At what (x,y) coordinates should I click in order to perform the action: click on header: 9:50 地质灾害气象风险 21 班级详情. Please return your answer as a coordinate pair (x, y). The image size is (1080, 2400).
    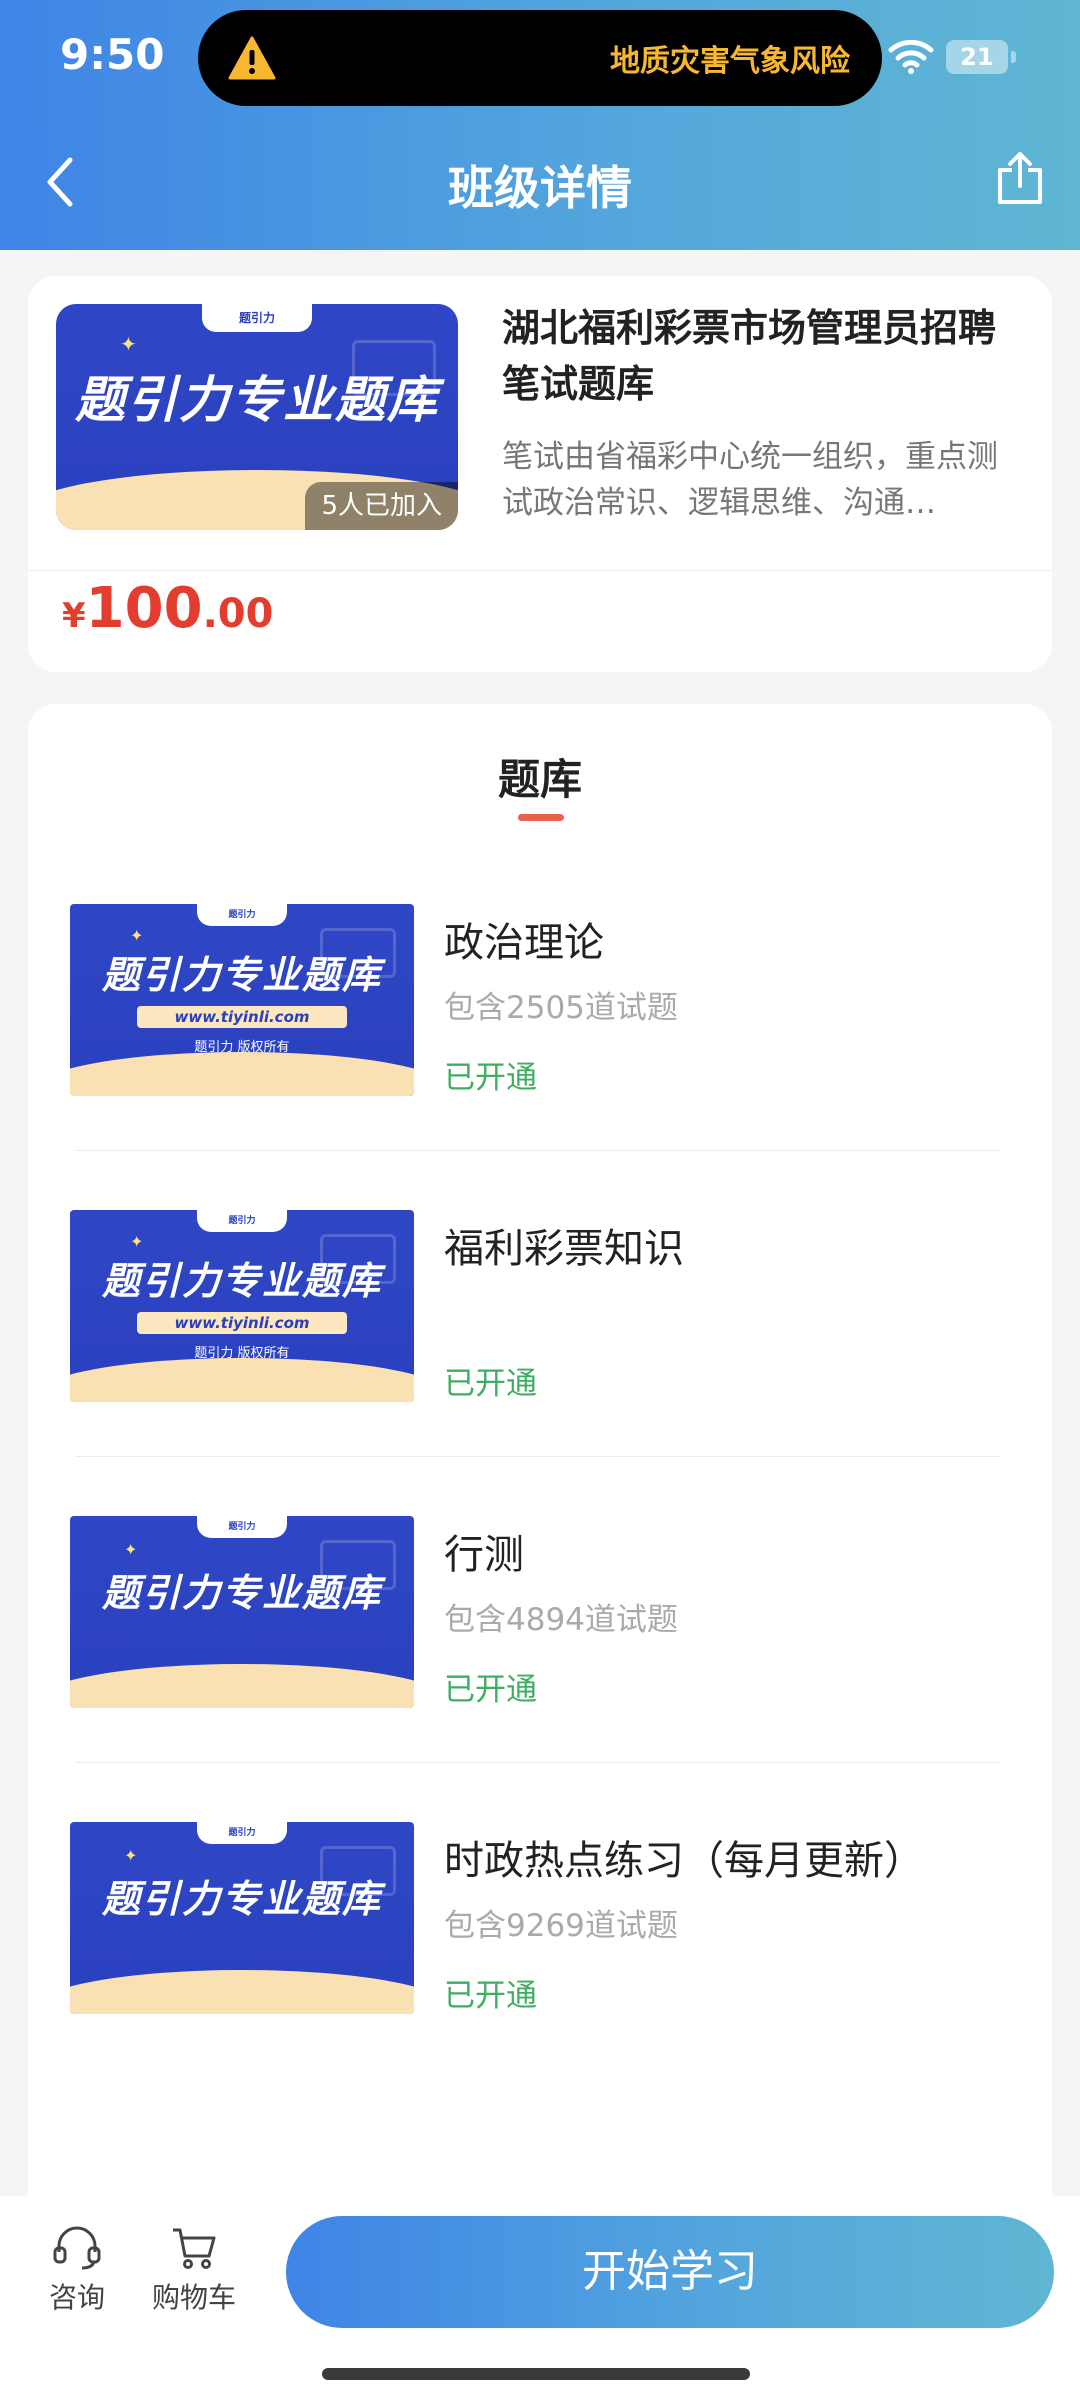
    Looking at the image, I should click on (540, 125).